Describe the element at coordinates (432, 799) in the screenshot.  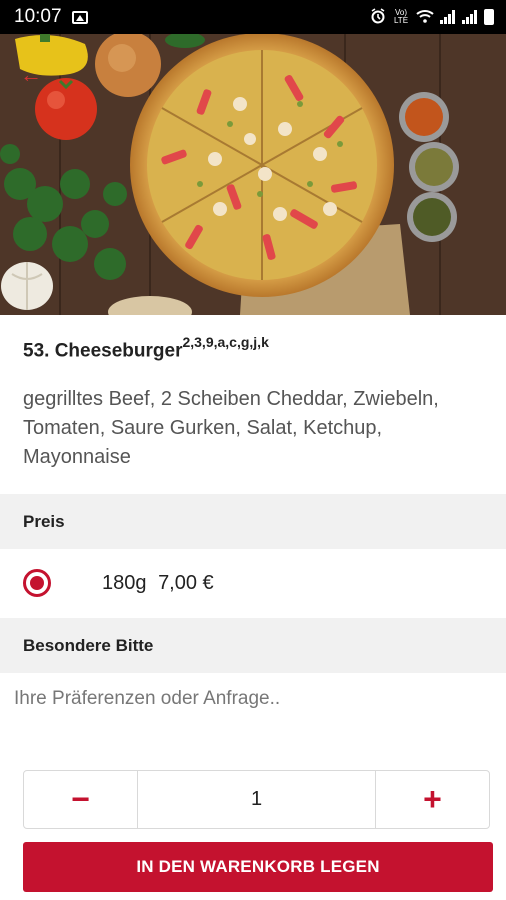
I see `increase-quantity-button: +` at that location.